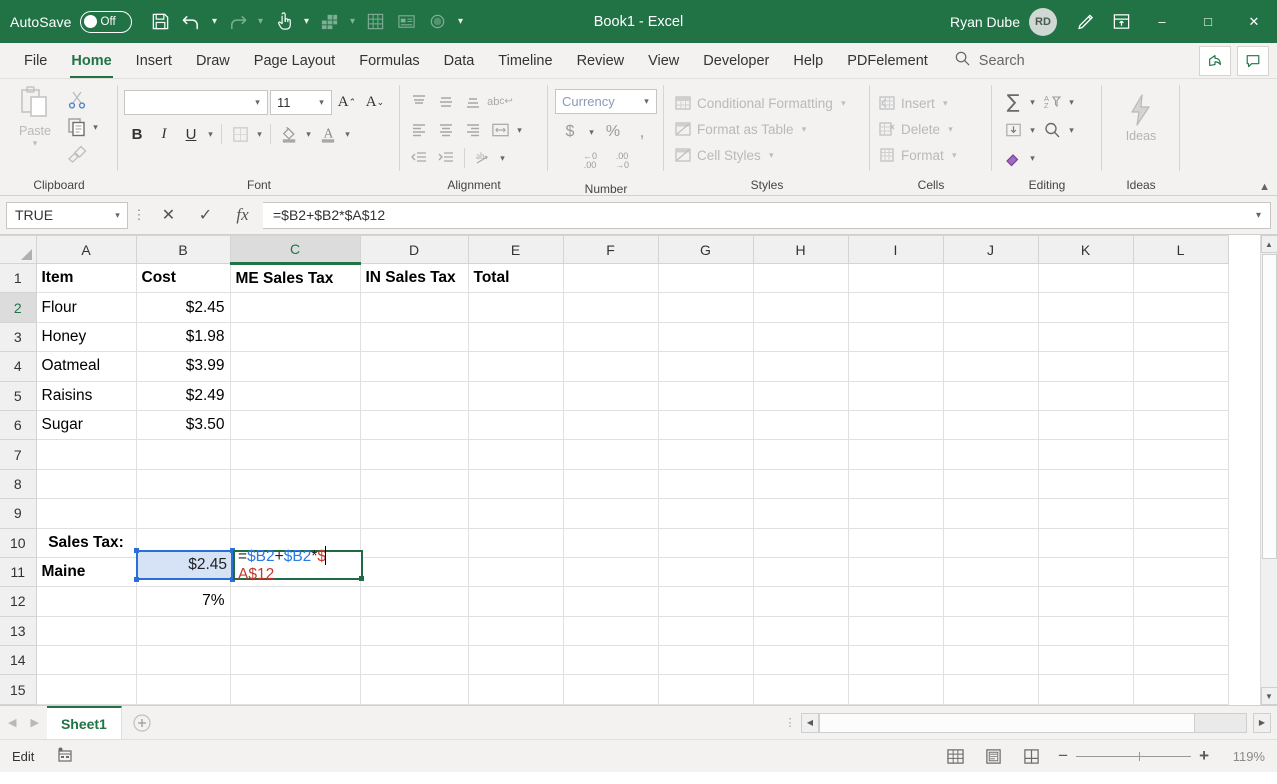  What do you see at coordinates (525, 60) in the screenshot?
I see `tab-timeline: Timeline` at bounding box center [525, 60].